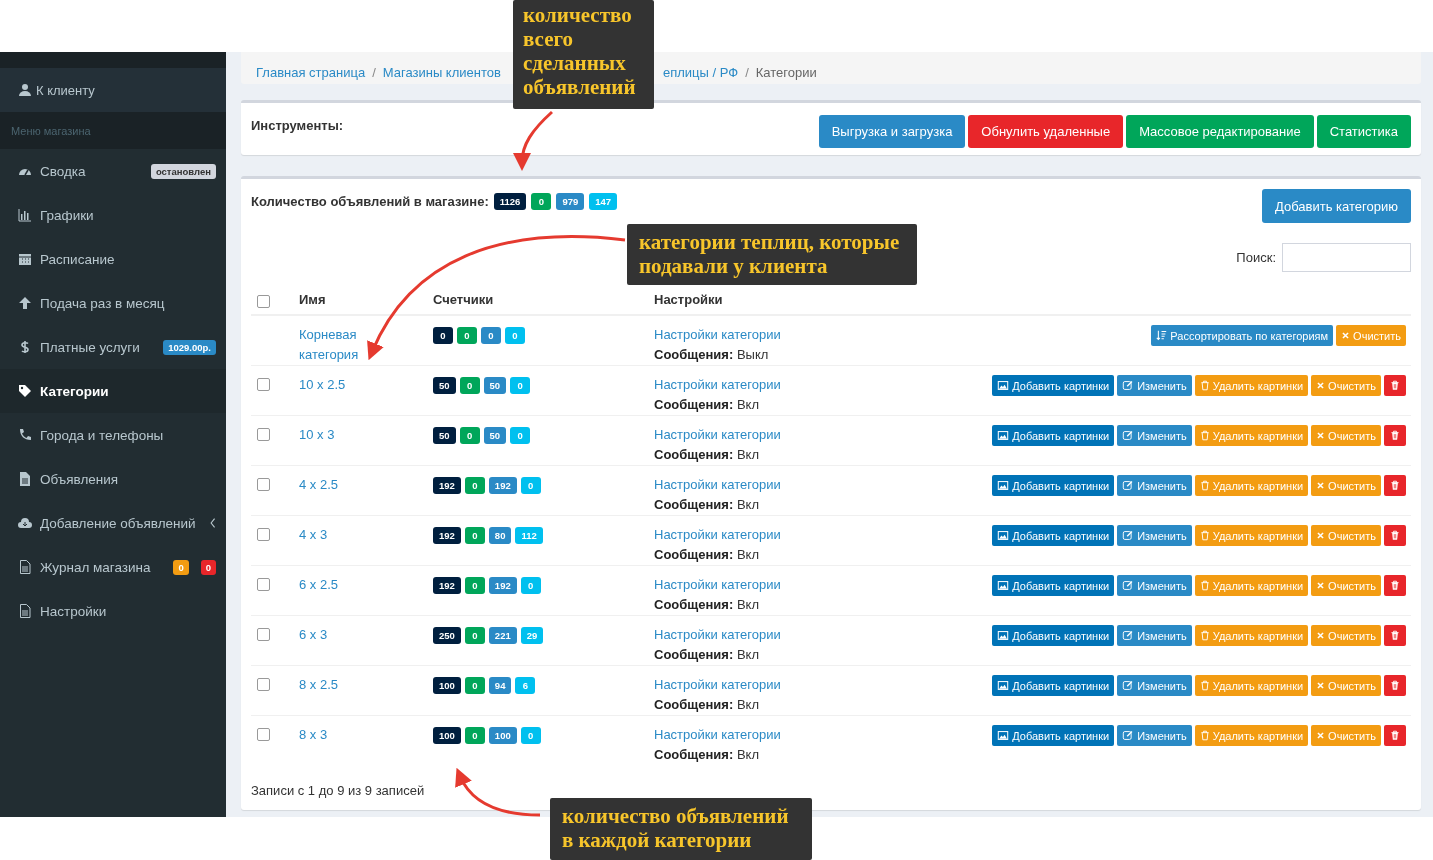 This screenshot has height=860, width=1433. What do you see at coordinates (113, 90) in the screenshot?
I see `sidebar-item: К клиенту` at bounding box center [113, 90].